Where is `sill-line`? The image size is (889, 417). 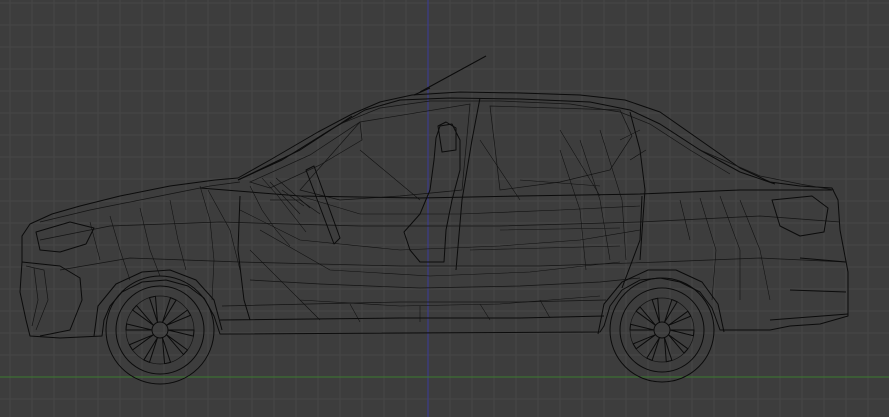 sill-line is located at coordinates (412, 318).